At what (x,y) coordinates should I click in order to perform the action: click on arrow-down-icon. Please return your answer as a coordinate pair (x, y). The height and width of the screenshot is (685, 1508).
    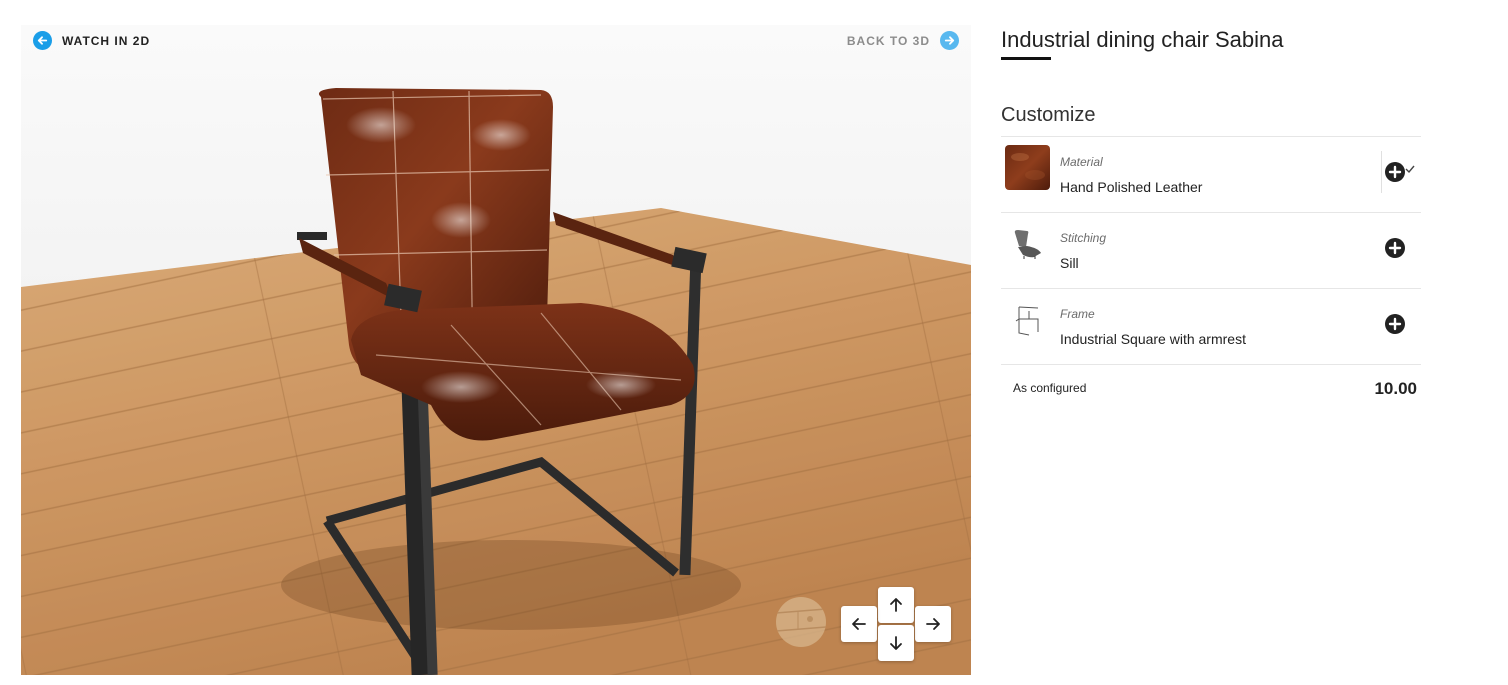
    Looking at the image, I should click on (896, 643).